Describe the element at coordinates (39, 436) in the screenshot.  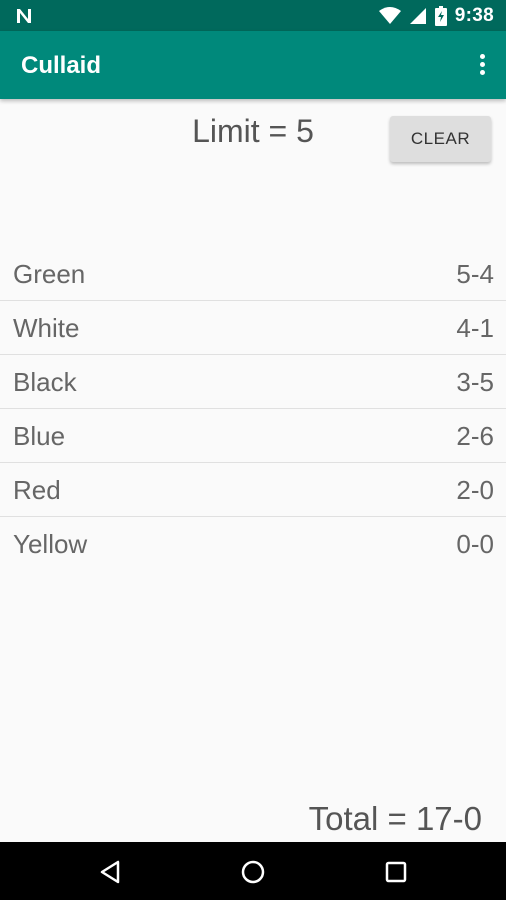
I see `color-name: Blue` at that location.